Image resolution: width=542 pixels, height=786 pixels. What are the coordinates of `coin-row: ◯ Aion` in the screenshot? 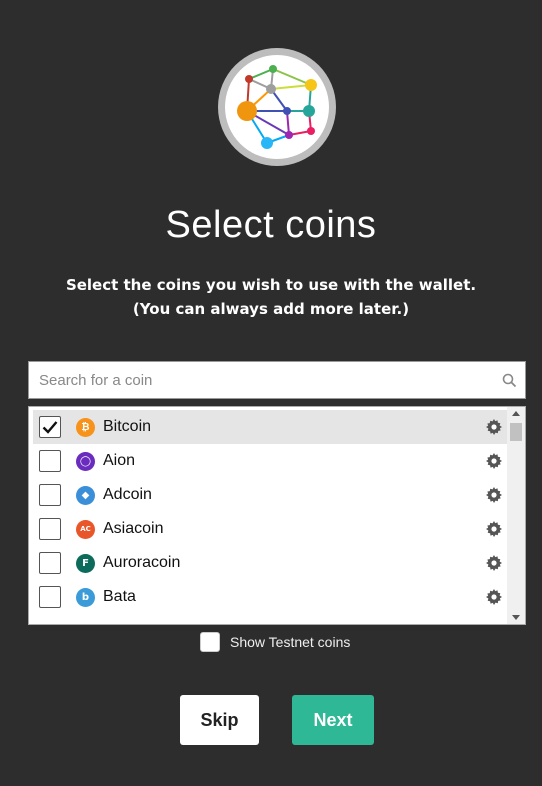 It's located at (270, 461).